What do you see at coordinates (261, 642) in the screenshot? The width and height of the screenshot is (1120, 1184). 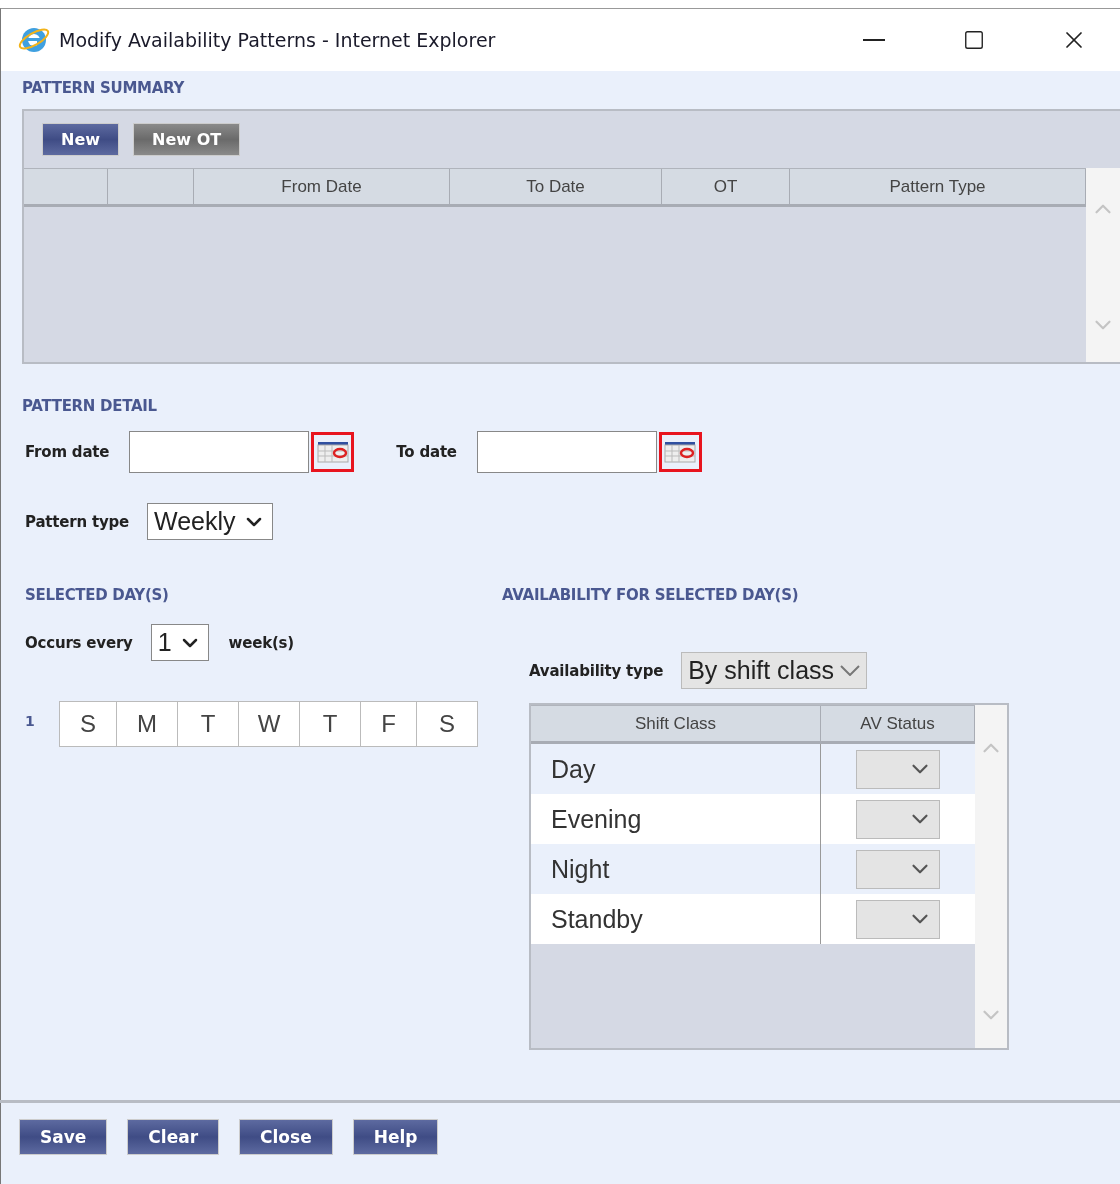 I see `unit-label: week(s)` at bounding box center [261, 642].